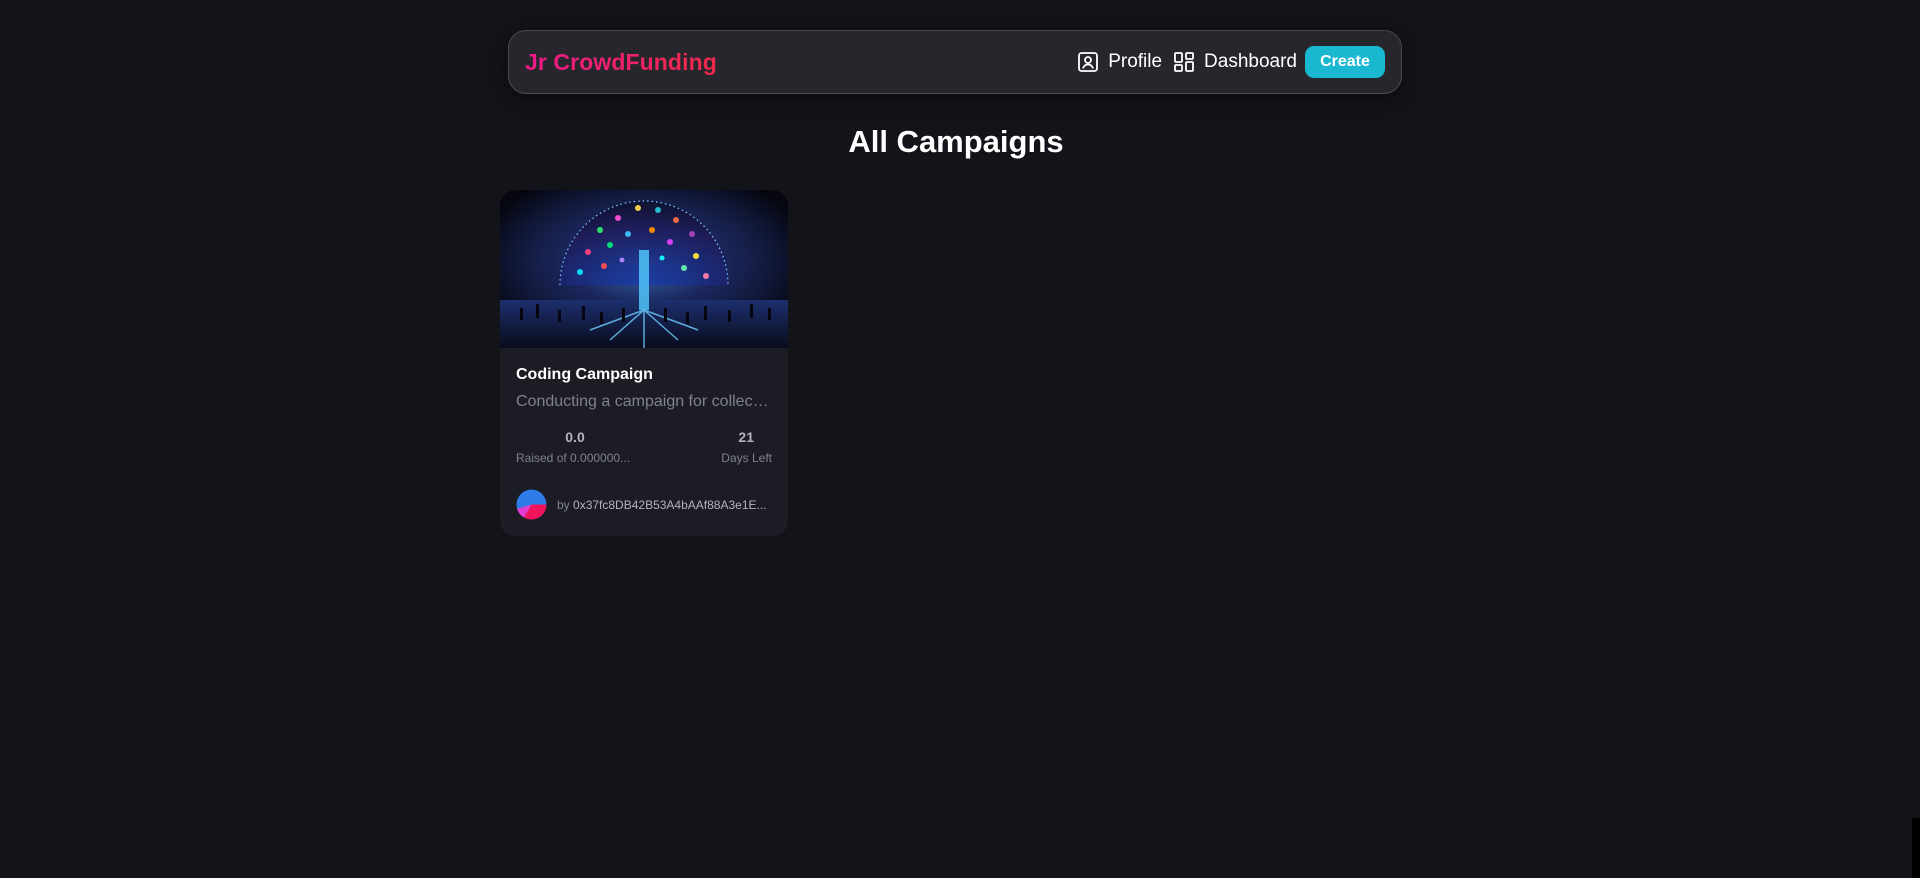  I want to click on brand-logo: Jr CrowdFunding, so click(621, 62).